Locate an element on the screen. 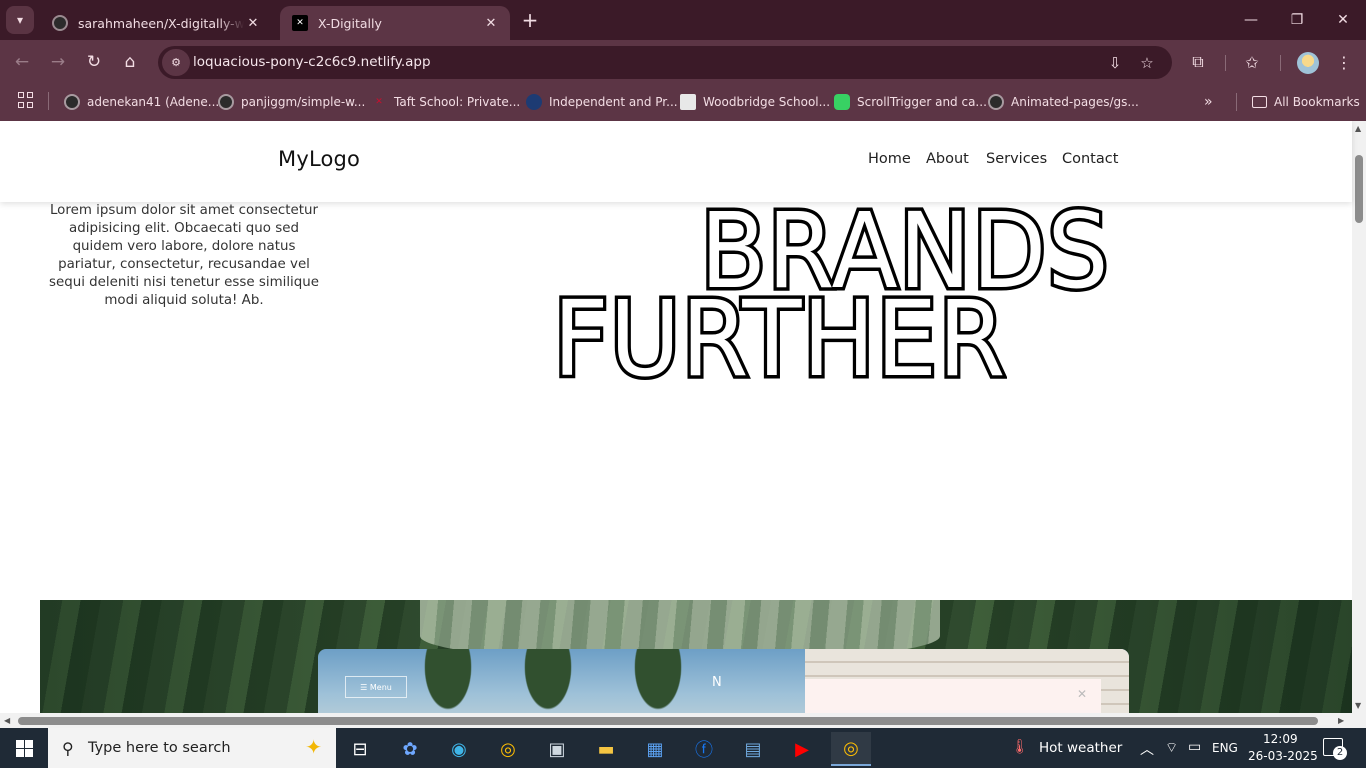 This screenshot has height=768, width=1366. task-view-icon: ⊟ is located at coordinates (360, 749).